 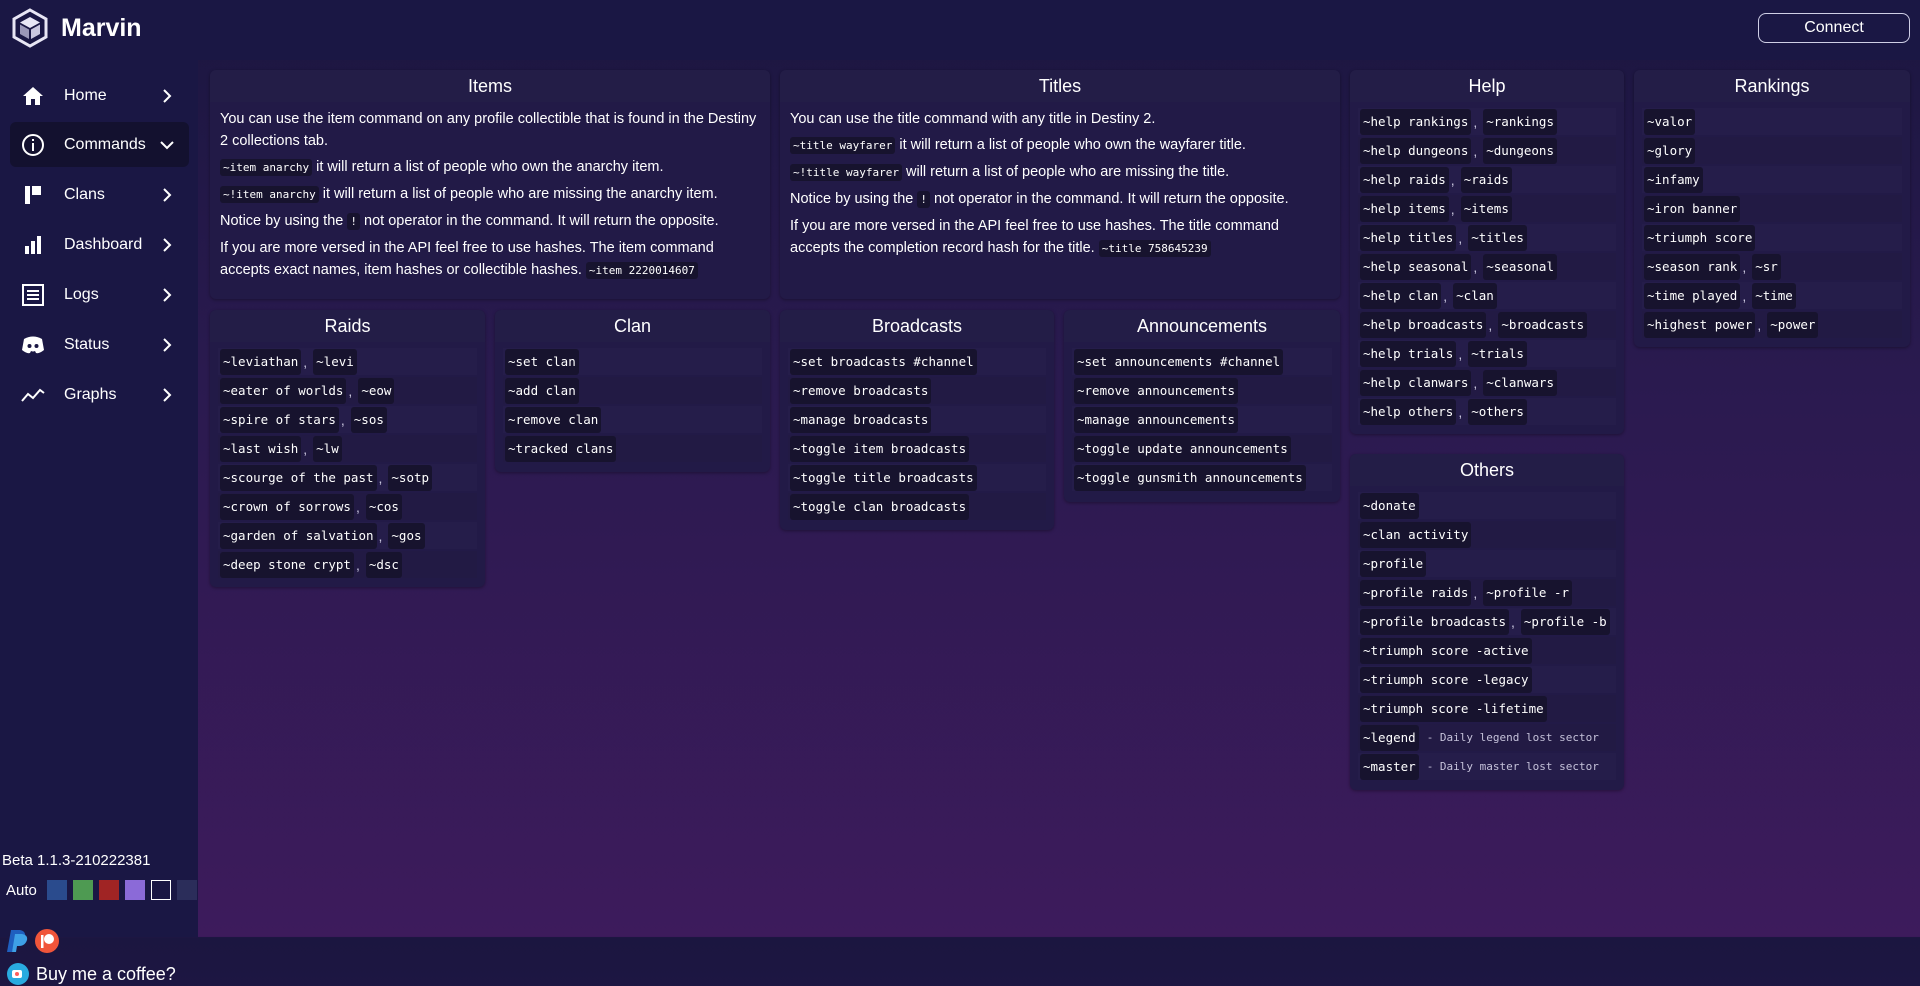 I want to click on connect-button: Connect, so click(x=1834, y=28).